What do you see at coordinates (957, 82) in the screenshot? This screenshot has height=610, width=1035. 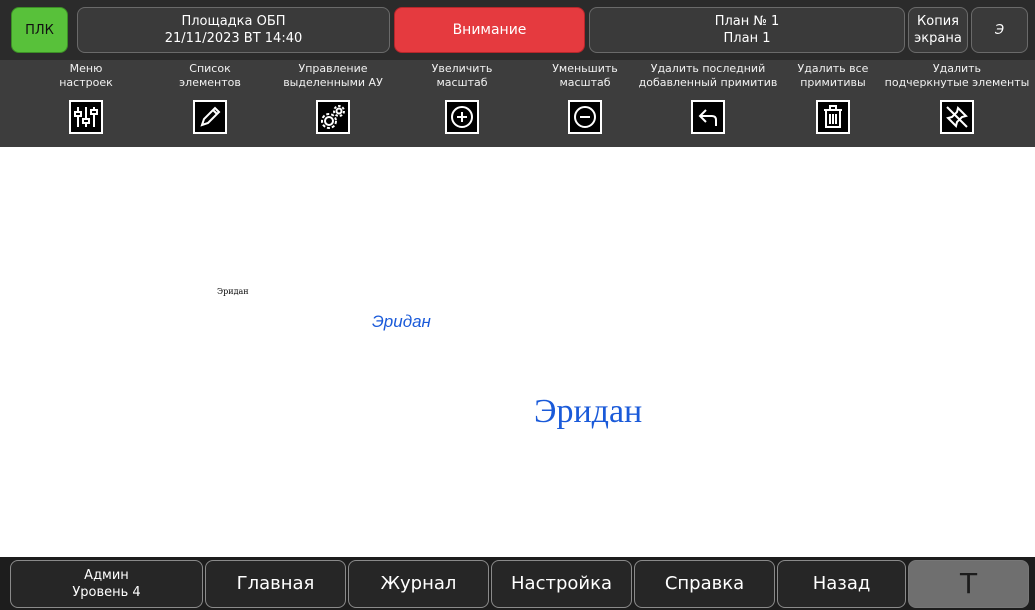 I see `tool-label-line2: подчеркнутые элементы` at bounding box center [957, 82].